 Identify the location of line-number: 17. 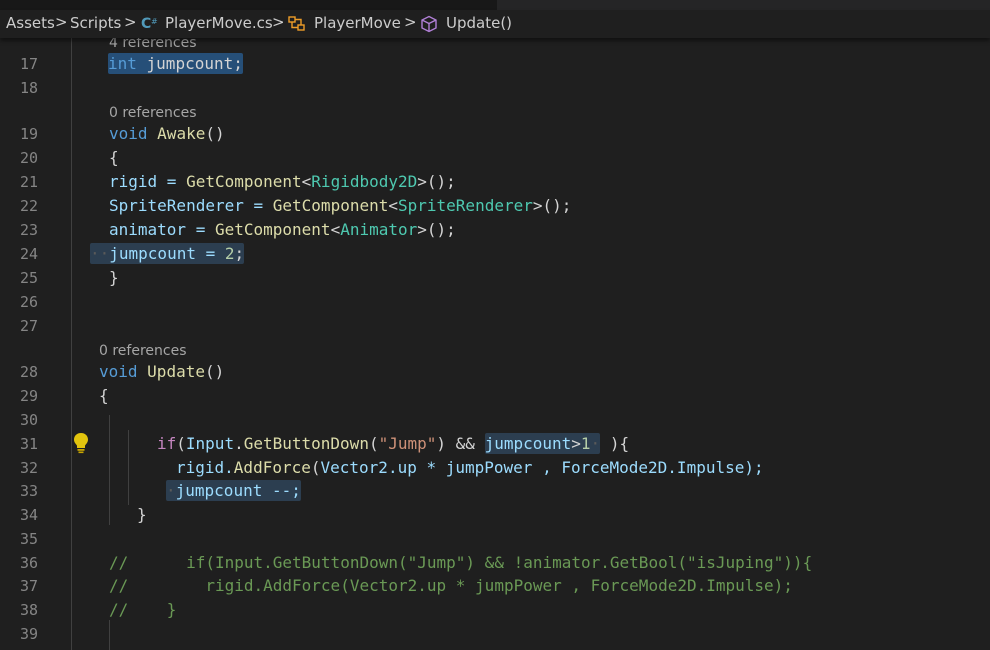
(28, 64).